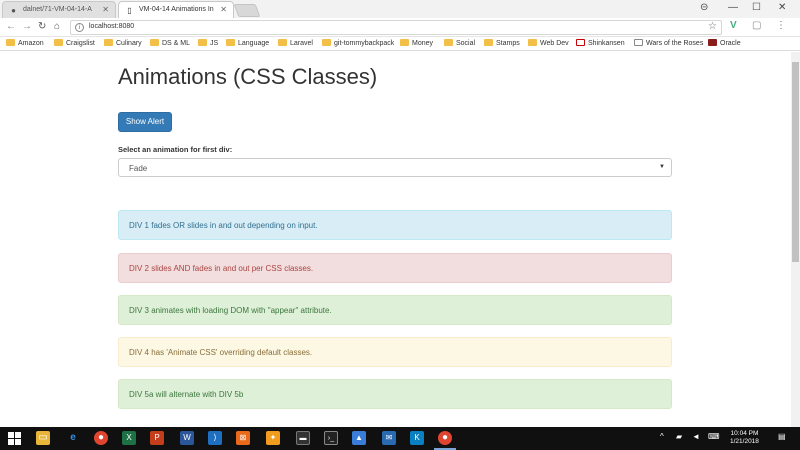 Image resolution: width=800 pixels, height=450 pixels. Describe the element at coordinates (74, 43) in the screenshot. I see `bookmark-craigslist: Craigslist` at that location.